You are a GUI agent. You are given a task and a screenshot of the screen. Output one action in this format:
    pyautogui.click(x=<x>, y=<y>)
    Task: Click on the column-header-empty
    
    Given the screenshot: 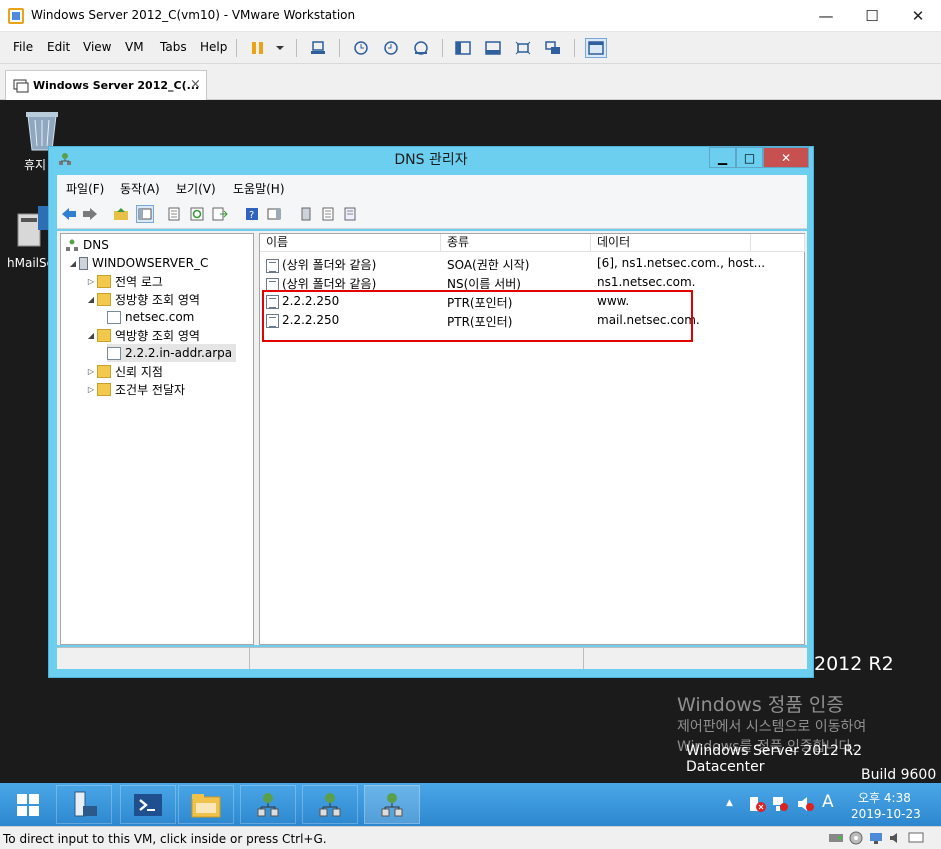 What is the action you would take?
    pyautogui.click(x=778, y=243)
    